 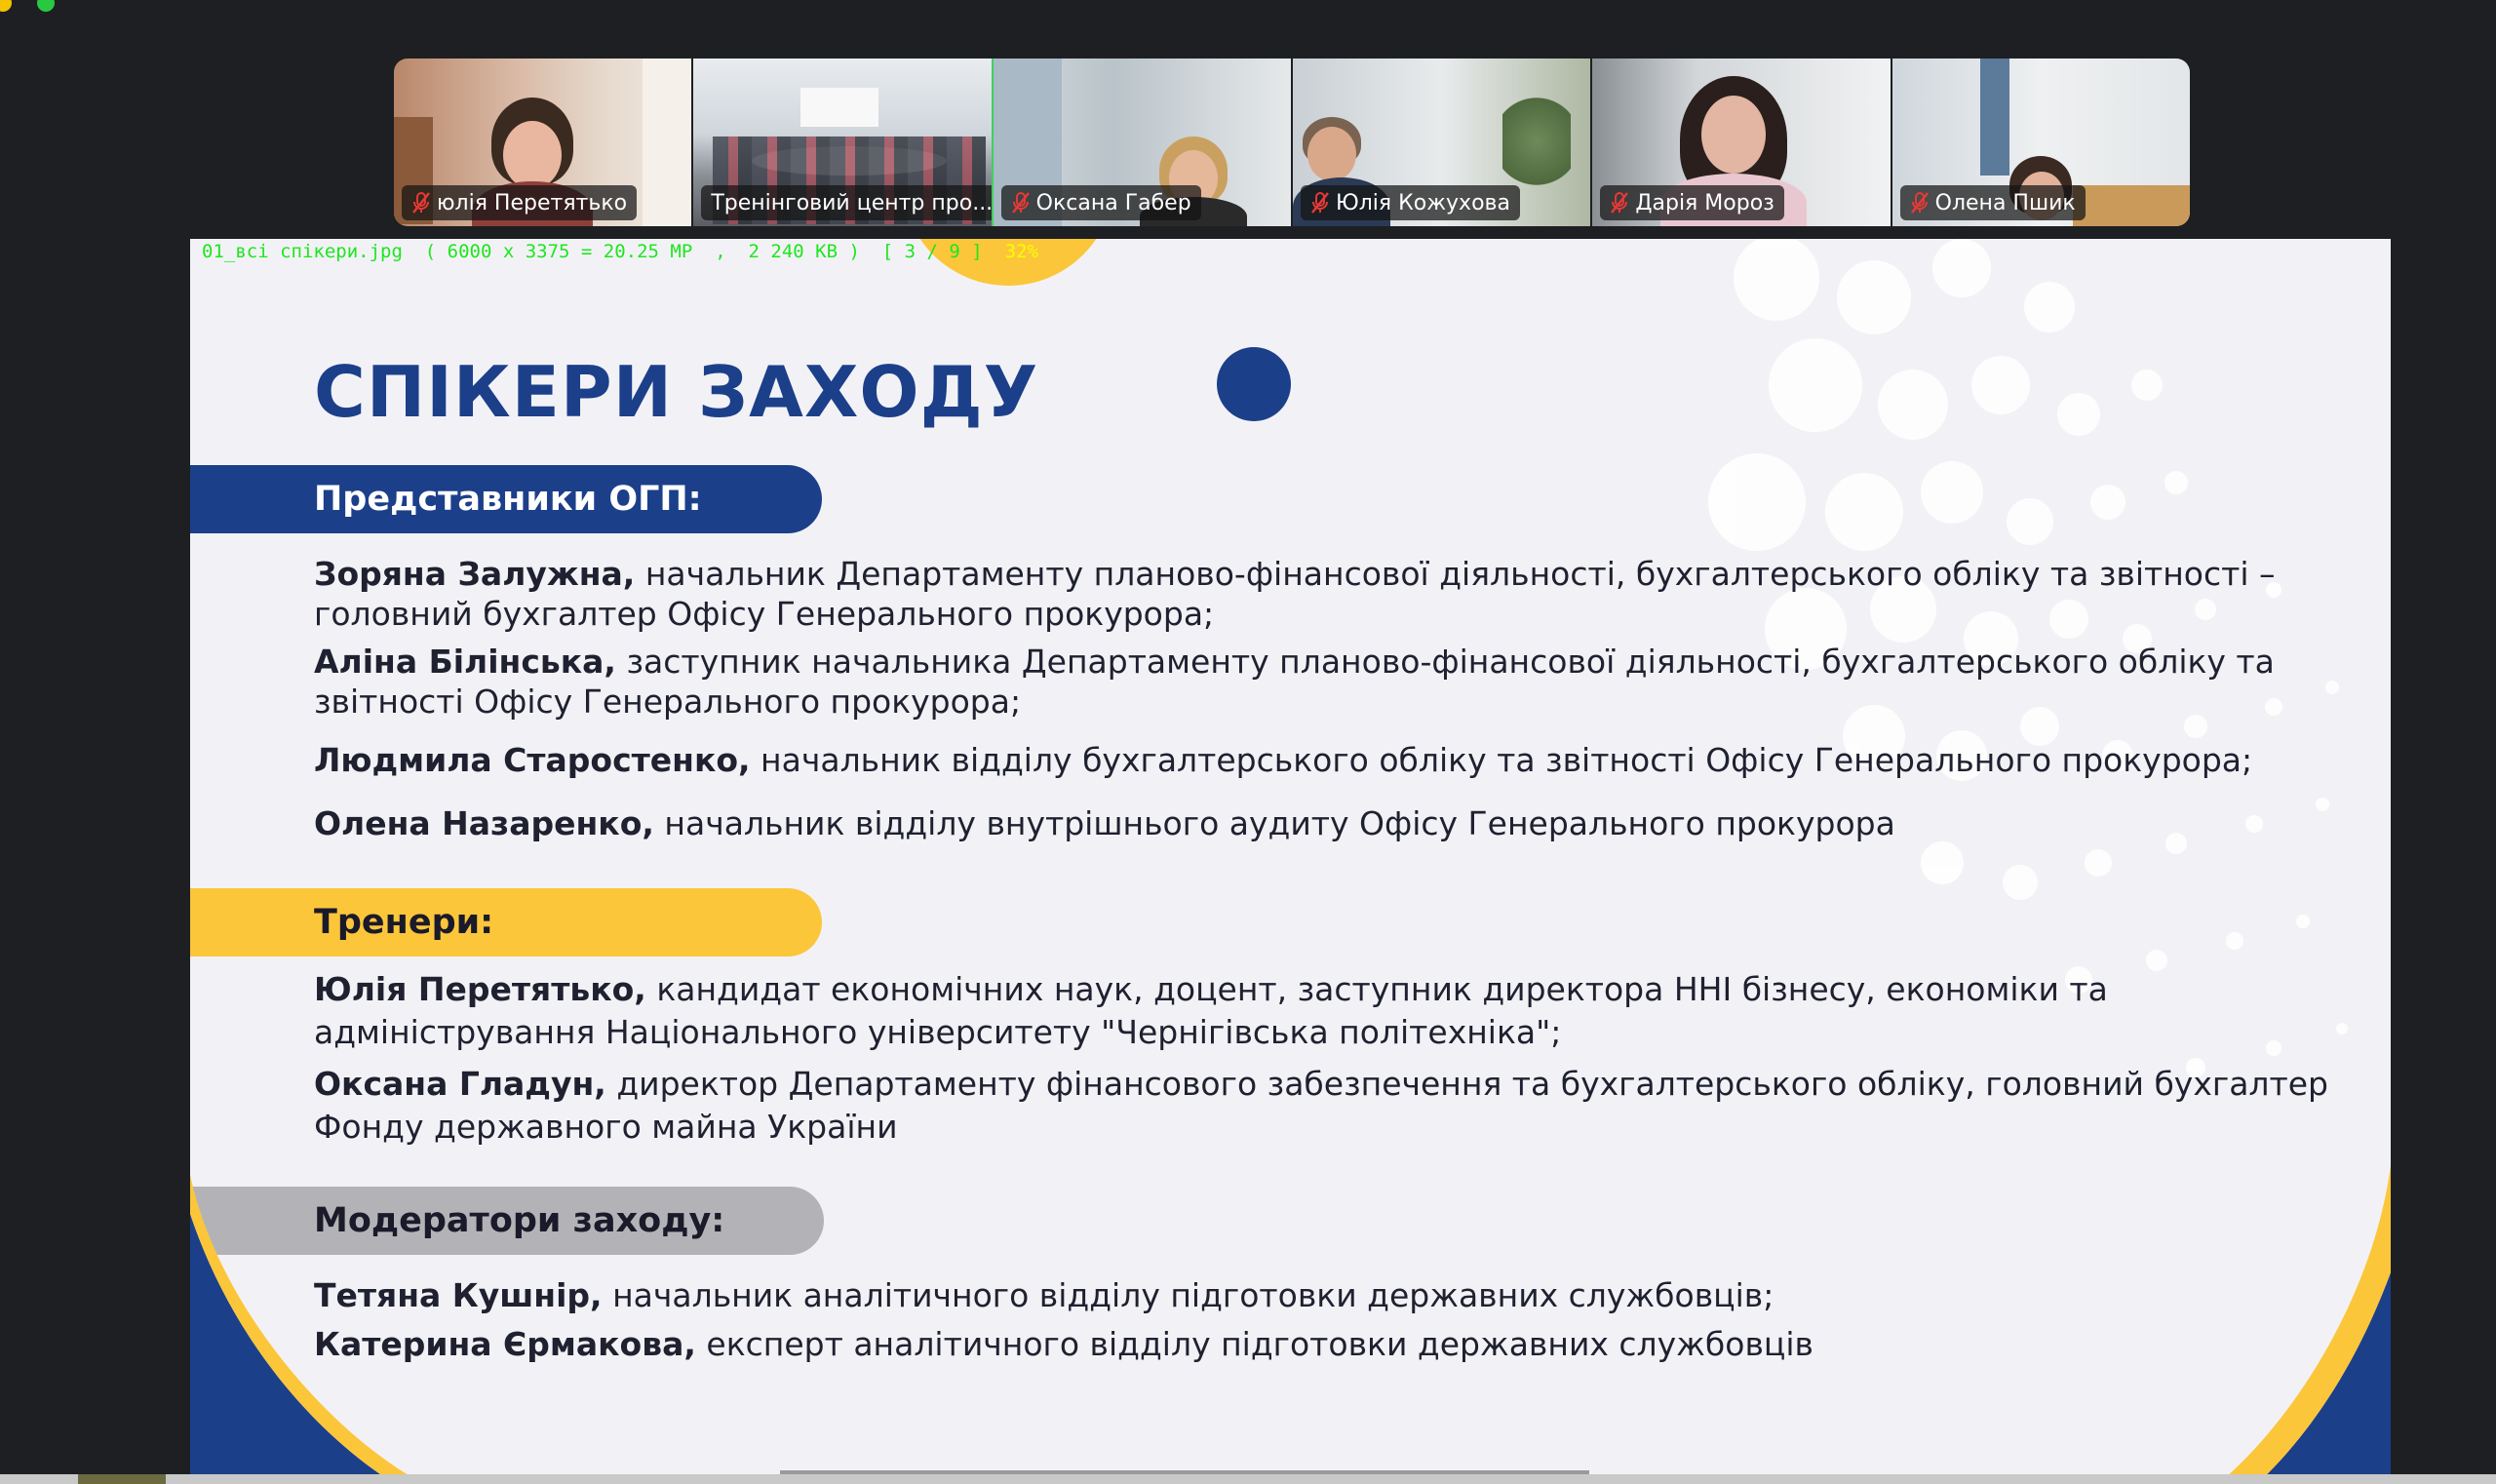 I want to click on participant-tile: Оксана Габер, so click(x=1143, y=142).